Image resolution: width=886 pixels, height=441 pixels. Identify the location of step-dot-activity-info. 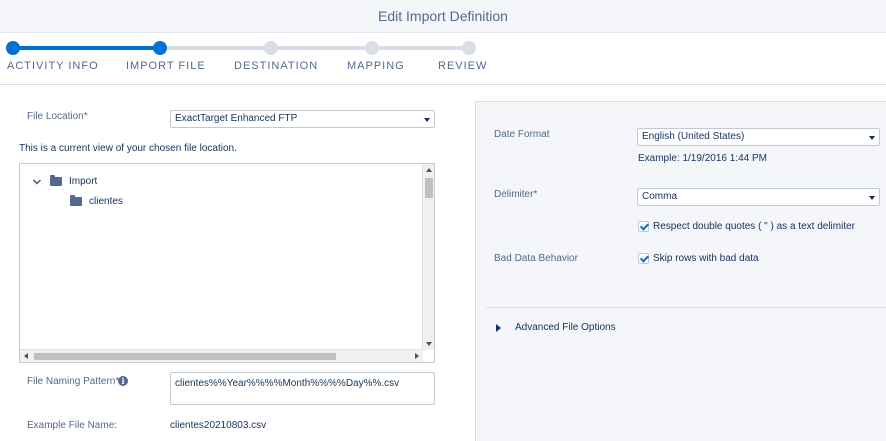
(13, 48).